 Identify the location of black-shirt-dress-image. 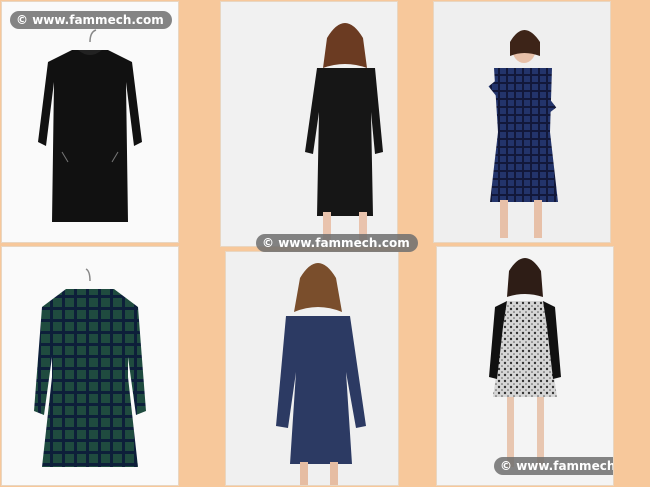
(309, 124).